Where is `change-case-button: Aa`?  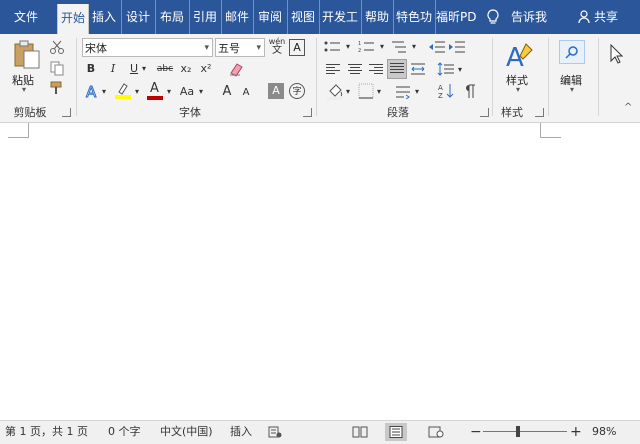 change-case-button: Aa is located at coordinates (187, 92).